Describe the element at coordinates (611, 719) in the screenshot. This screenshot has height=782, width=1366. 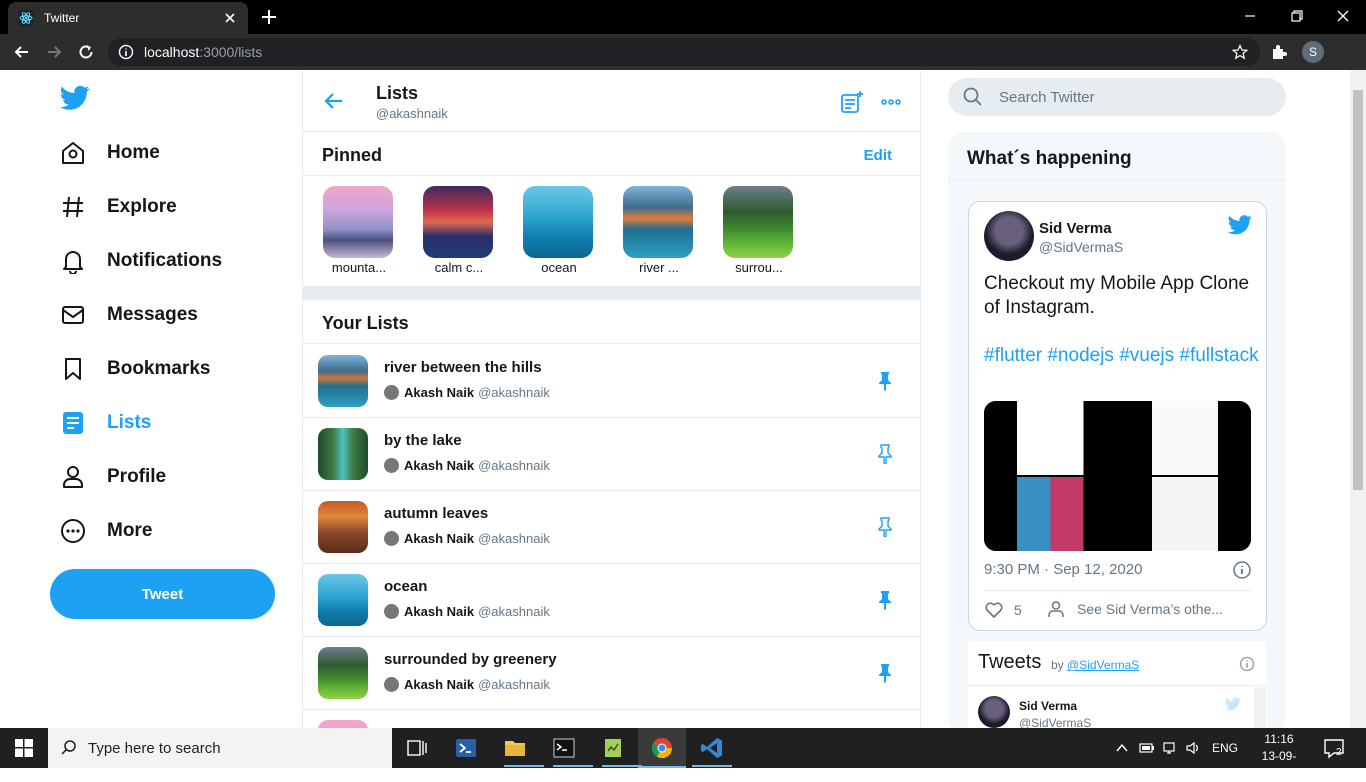
I see `list-item` at that location.